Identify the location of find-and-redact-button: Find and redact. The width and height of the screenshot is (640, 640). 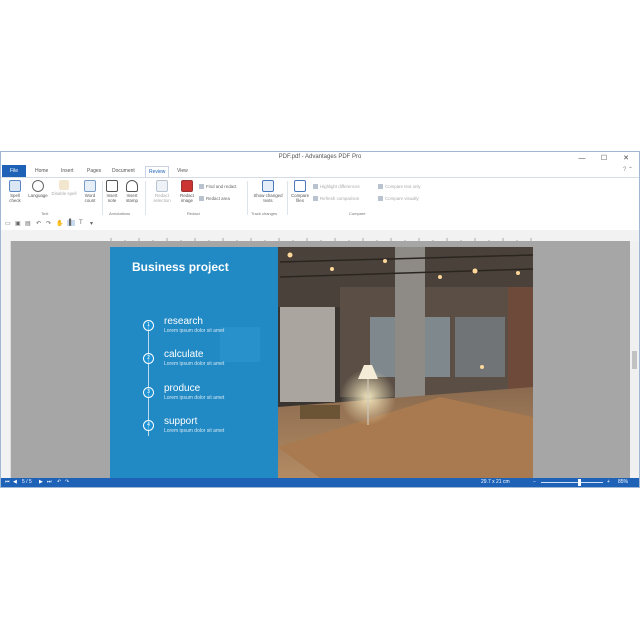
(218, 186).